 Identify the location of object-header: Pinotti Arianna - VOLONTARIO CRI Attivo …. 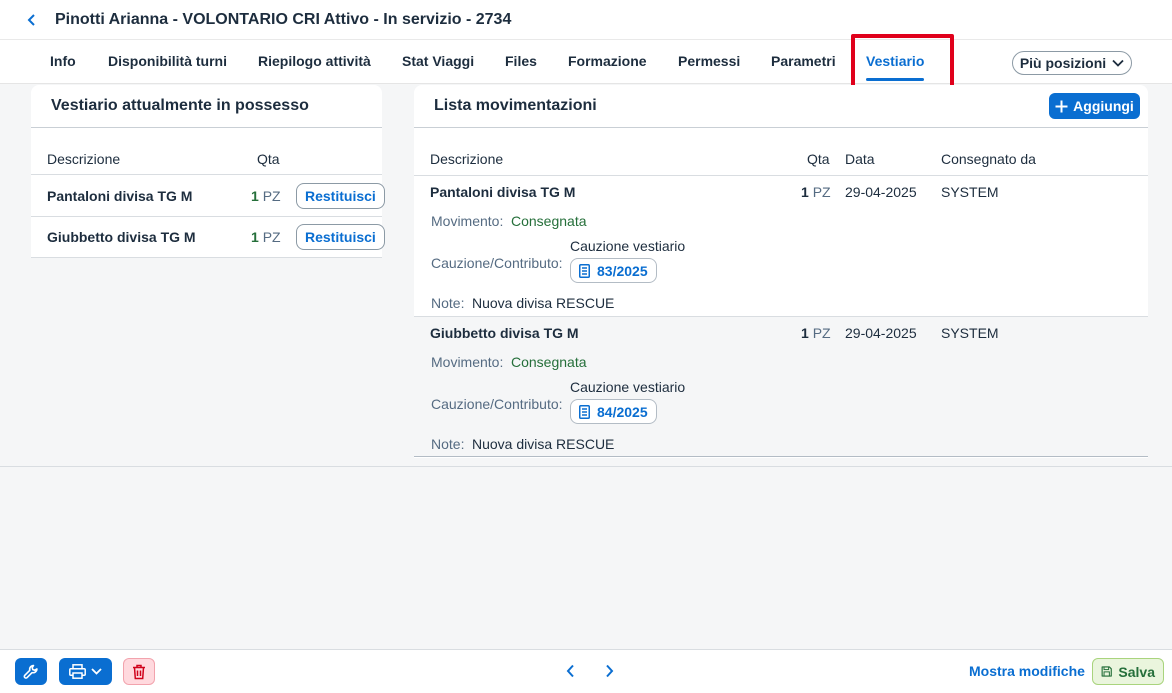
(586, 42).